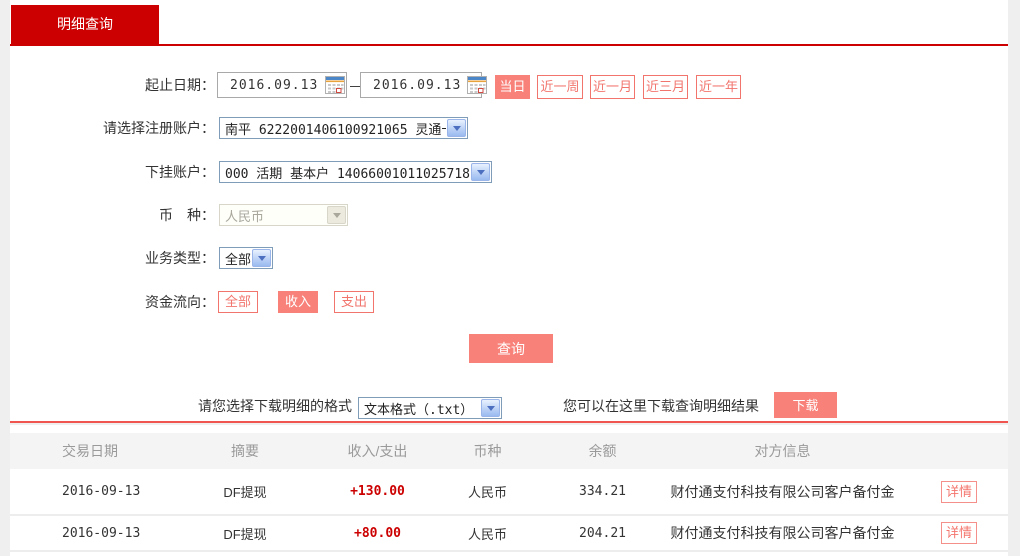 The height and width of the screenshot is (556, 1020). Describe the element at coordinates (377, 451) in the screenshot. I see `header-income-expense: 收入/支出` at that location.